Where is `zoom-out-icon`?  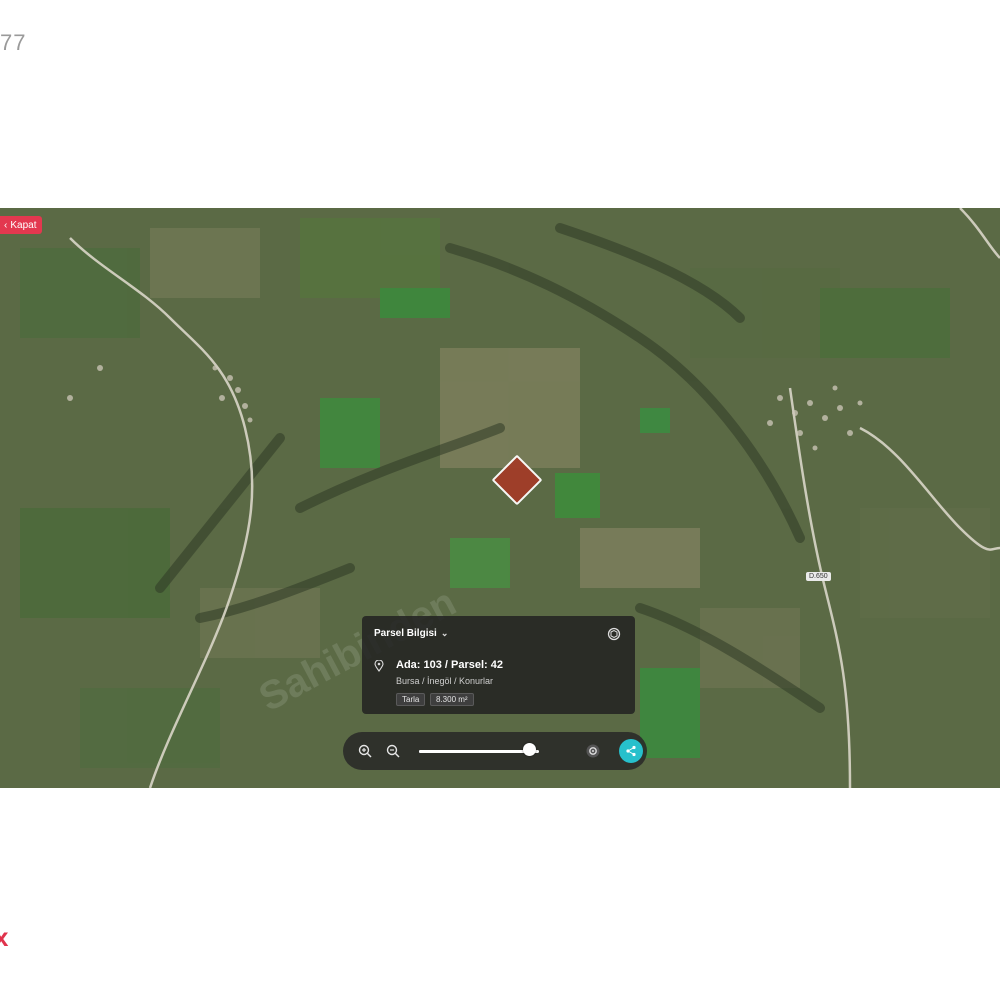
zoom-out-icon is located at coordinates (393, 751).